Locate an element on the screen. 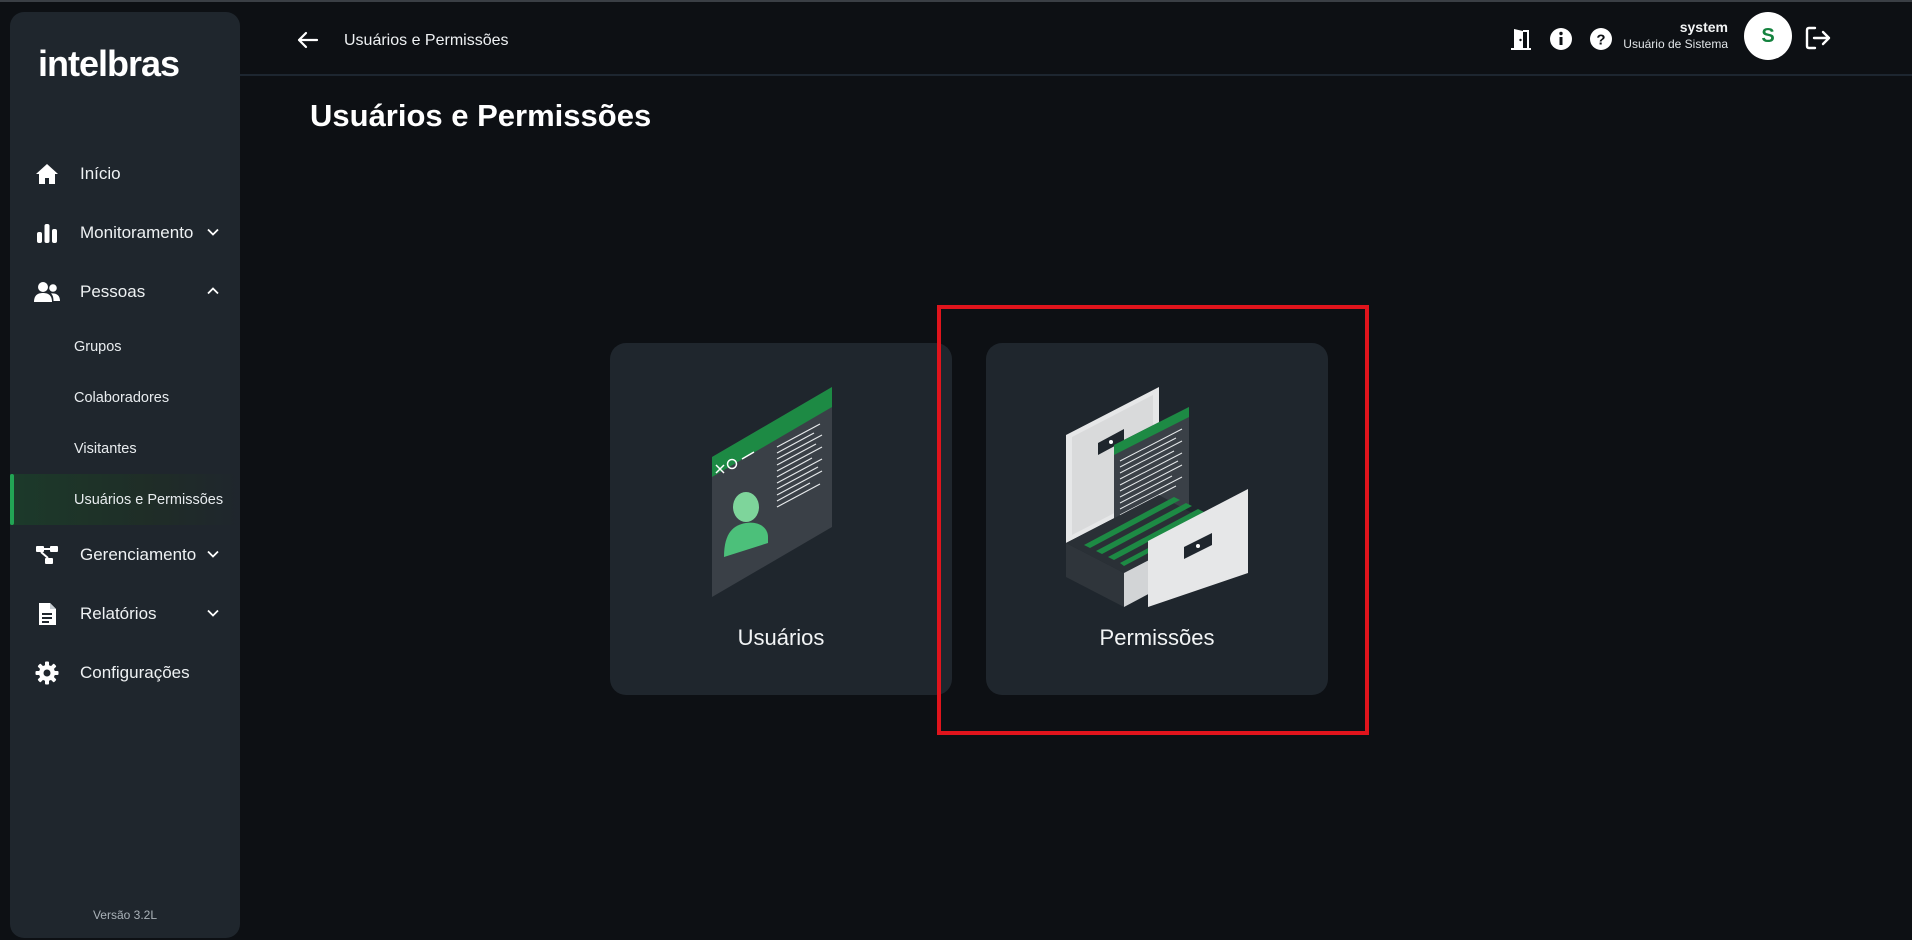  sidebar-subitem-label: Grupos is located at coordinates (98, 346).